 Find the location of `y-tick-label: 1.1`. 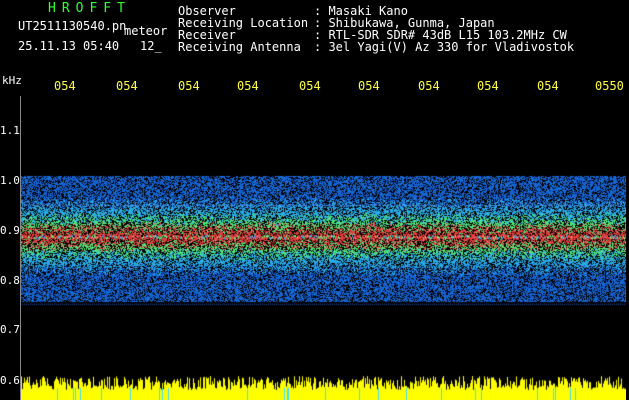

y-tick-label: 1.1 is located at coordinates (10, 130).